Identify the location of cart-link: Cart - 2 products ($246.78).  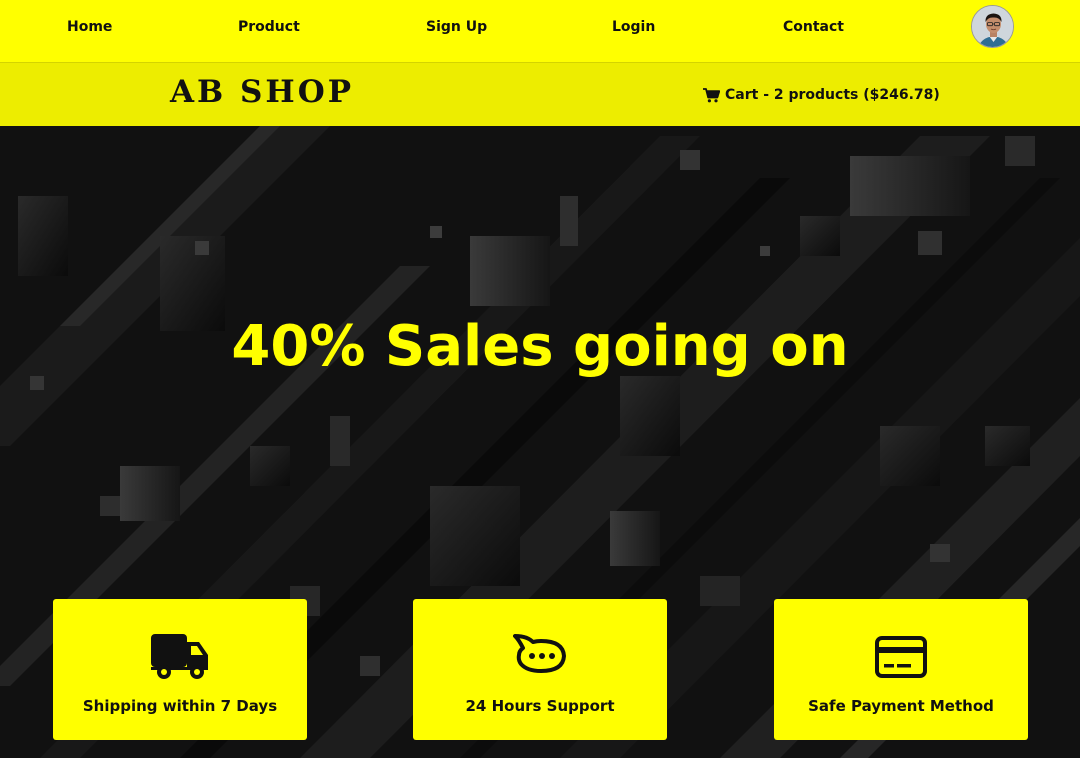
(821, 95).